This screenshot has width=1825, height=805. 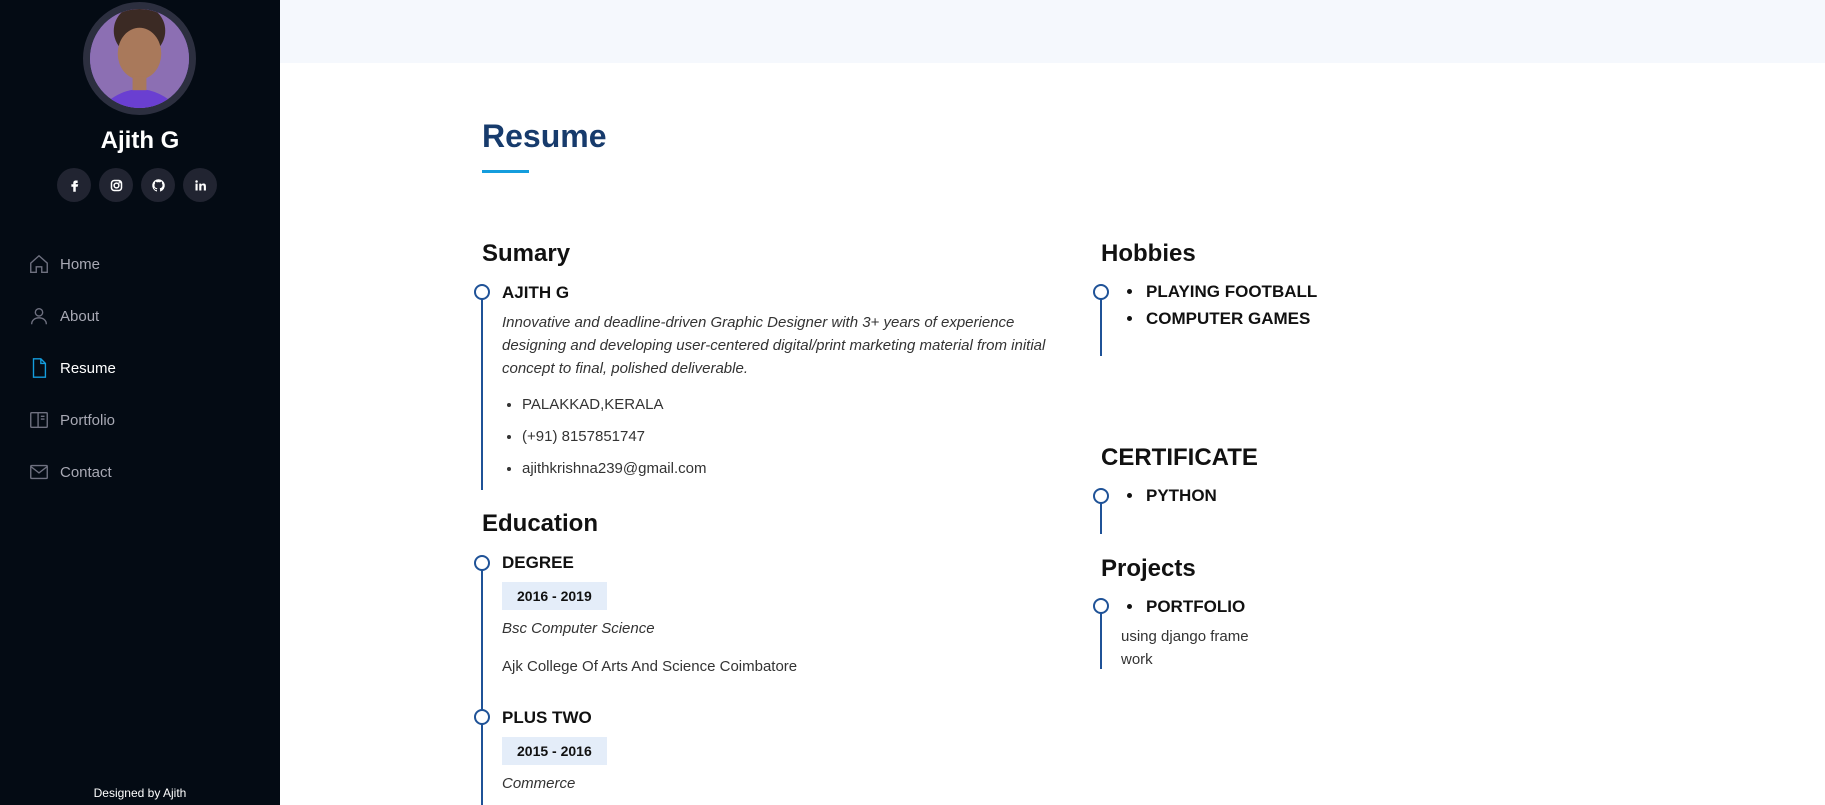 I want to click on education-title: PLUS TWO, so click(x=547, y=717).